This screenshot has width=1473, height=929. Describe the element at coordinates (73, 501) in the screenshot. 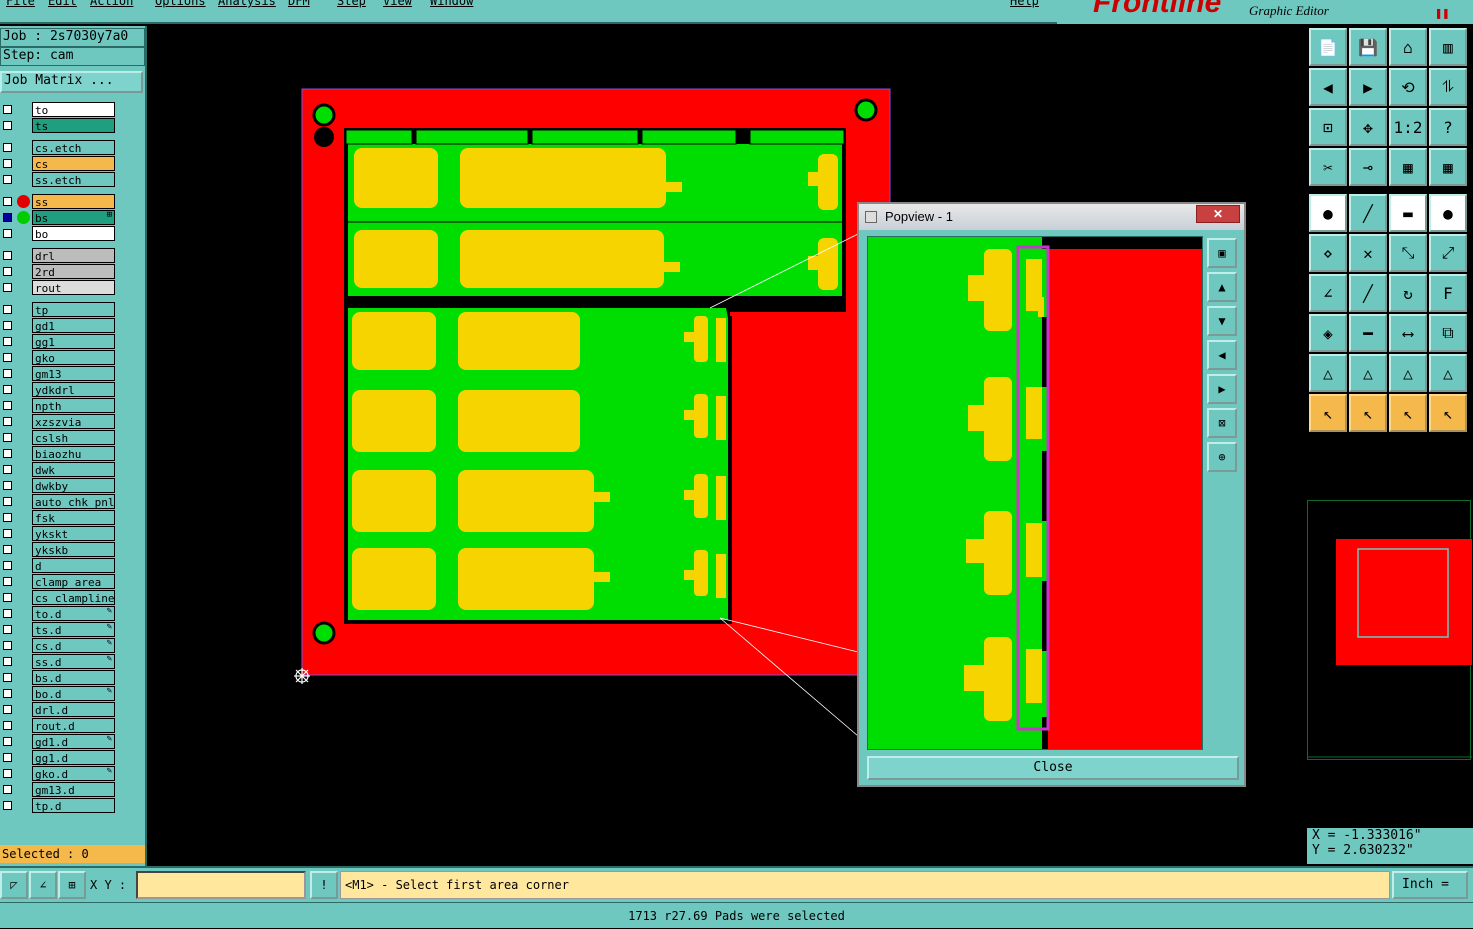

I see `layer-name: auto_chk_pnl` at that location.